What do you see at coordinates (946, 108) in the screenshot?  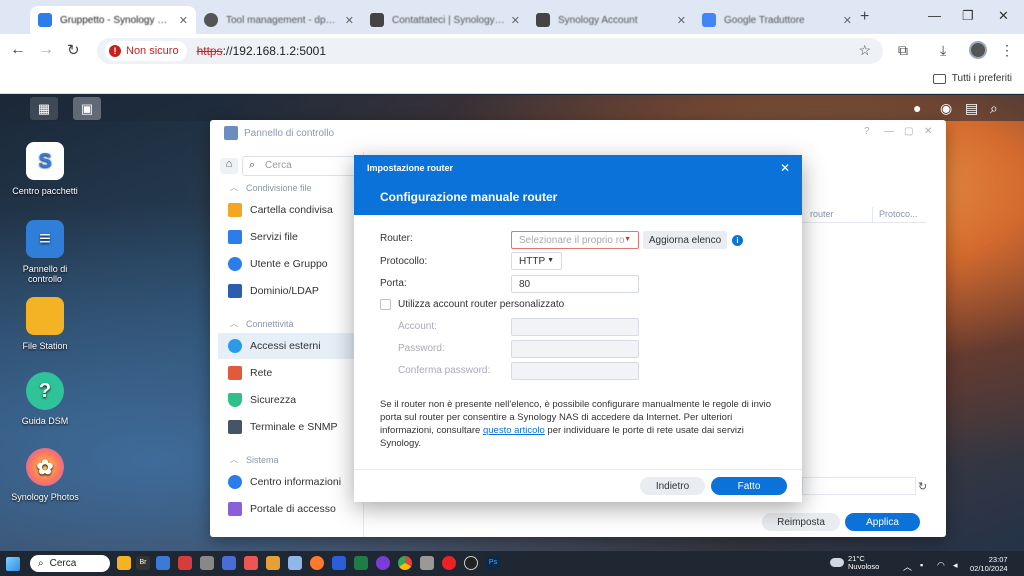 I see `user-icon: ◉` at bounding box center [946, 108].